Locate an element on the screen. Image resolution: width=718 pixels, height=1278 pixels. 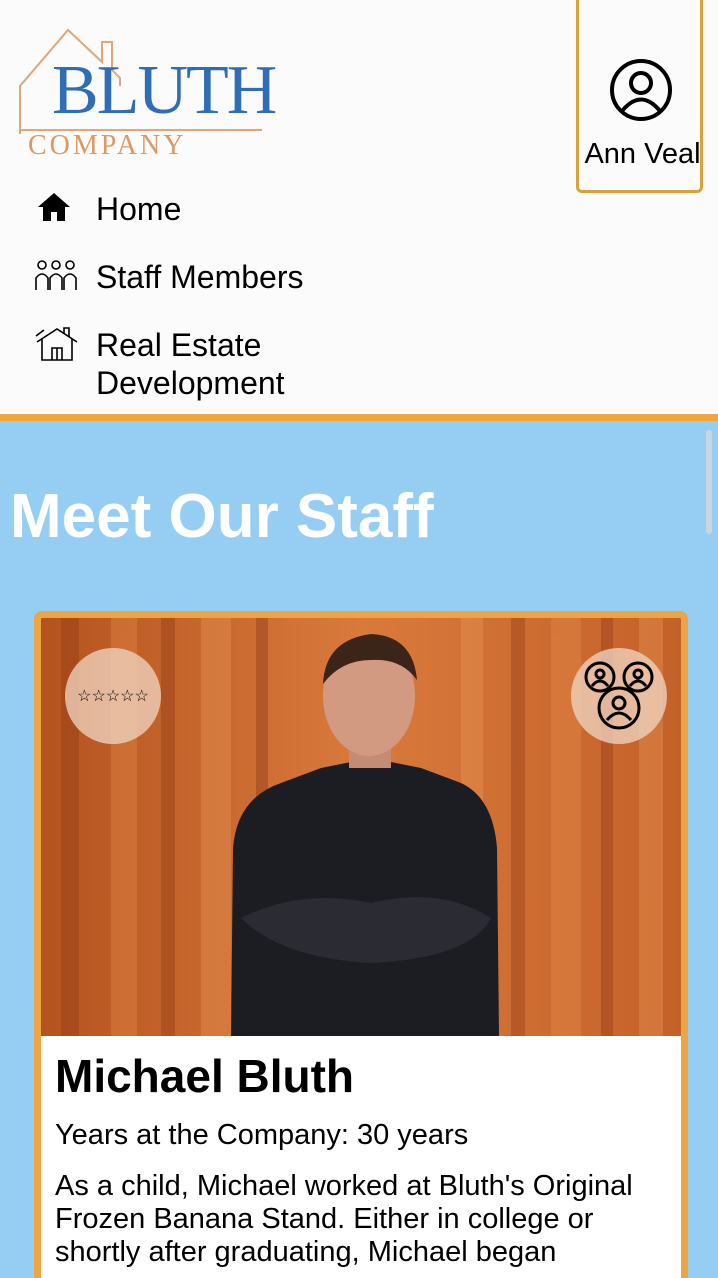
nav-item-real-estate: Real Estate Development is located at coordinates (185, 364).